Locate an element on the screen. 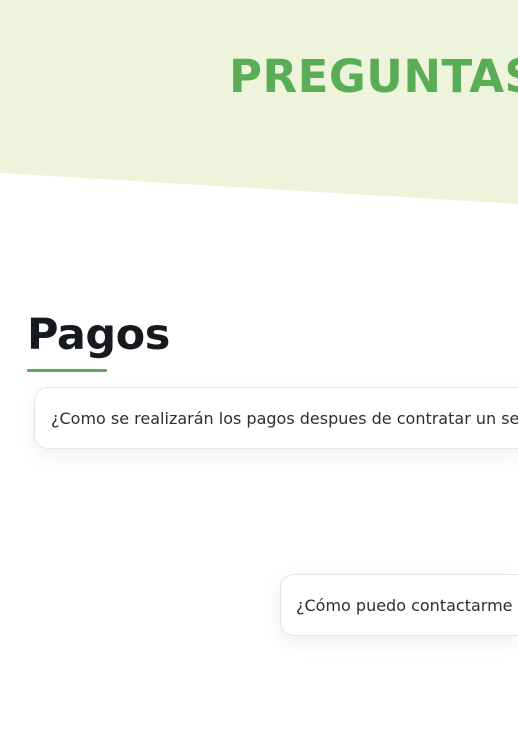 The height and width of the screenshot is (744, 518). section-title-pagos: Pagos is located at coordinates (98, 335).